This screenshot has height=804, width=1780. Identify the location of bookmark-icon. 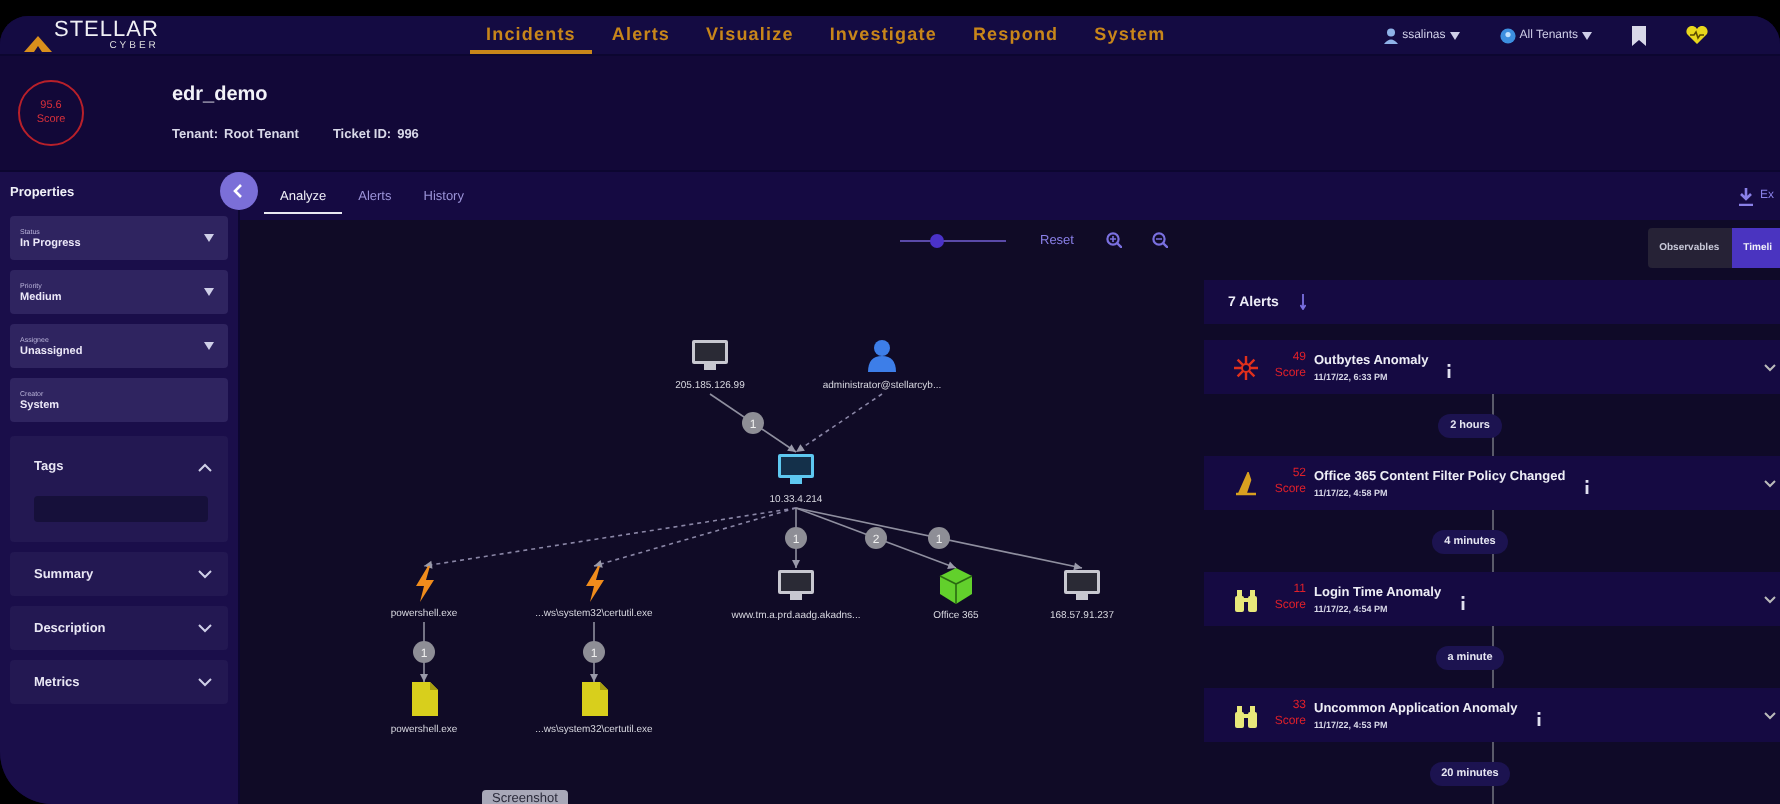
(1639, 35).